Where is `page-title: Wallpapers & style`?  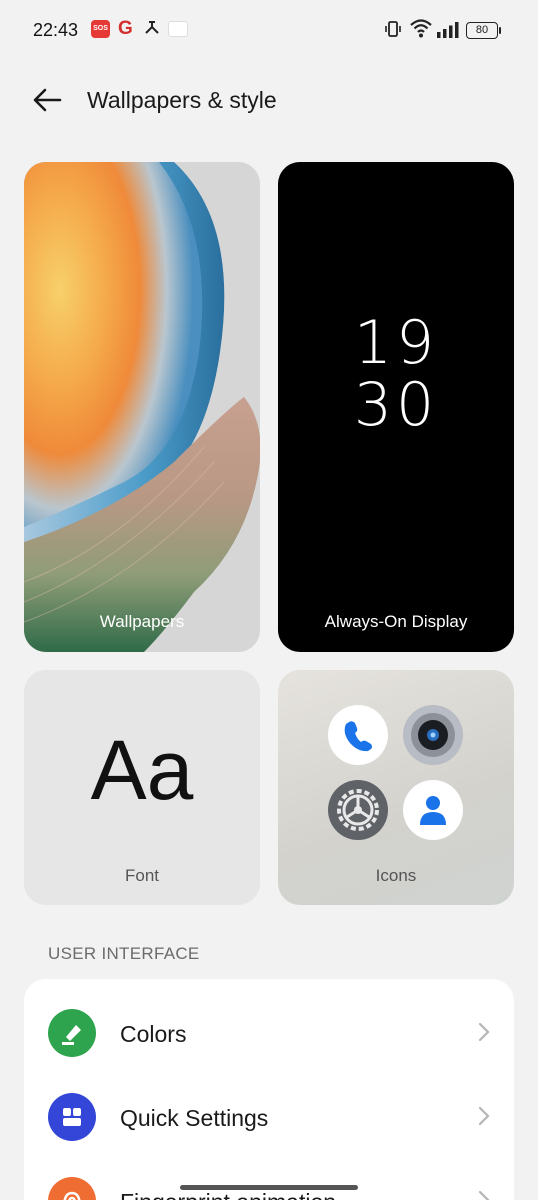 page-title: Wallpapers & style is located at coordinates (182, 100).